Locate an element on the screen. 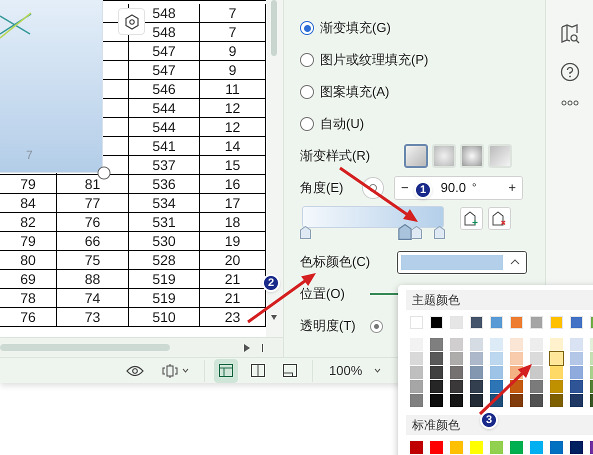  view-mode-button is located at coordinates (226, 370).